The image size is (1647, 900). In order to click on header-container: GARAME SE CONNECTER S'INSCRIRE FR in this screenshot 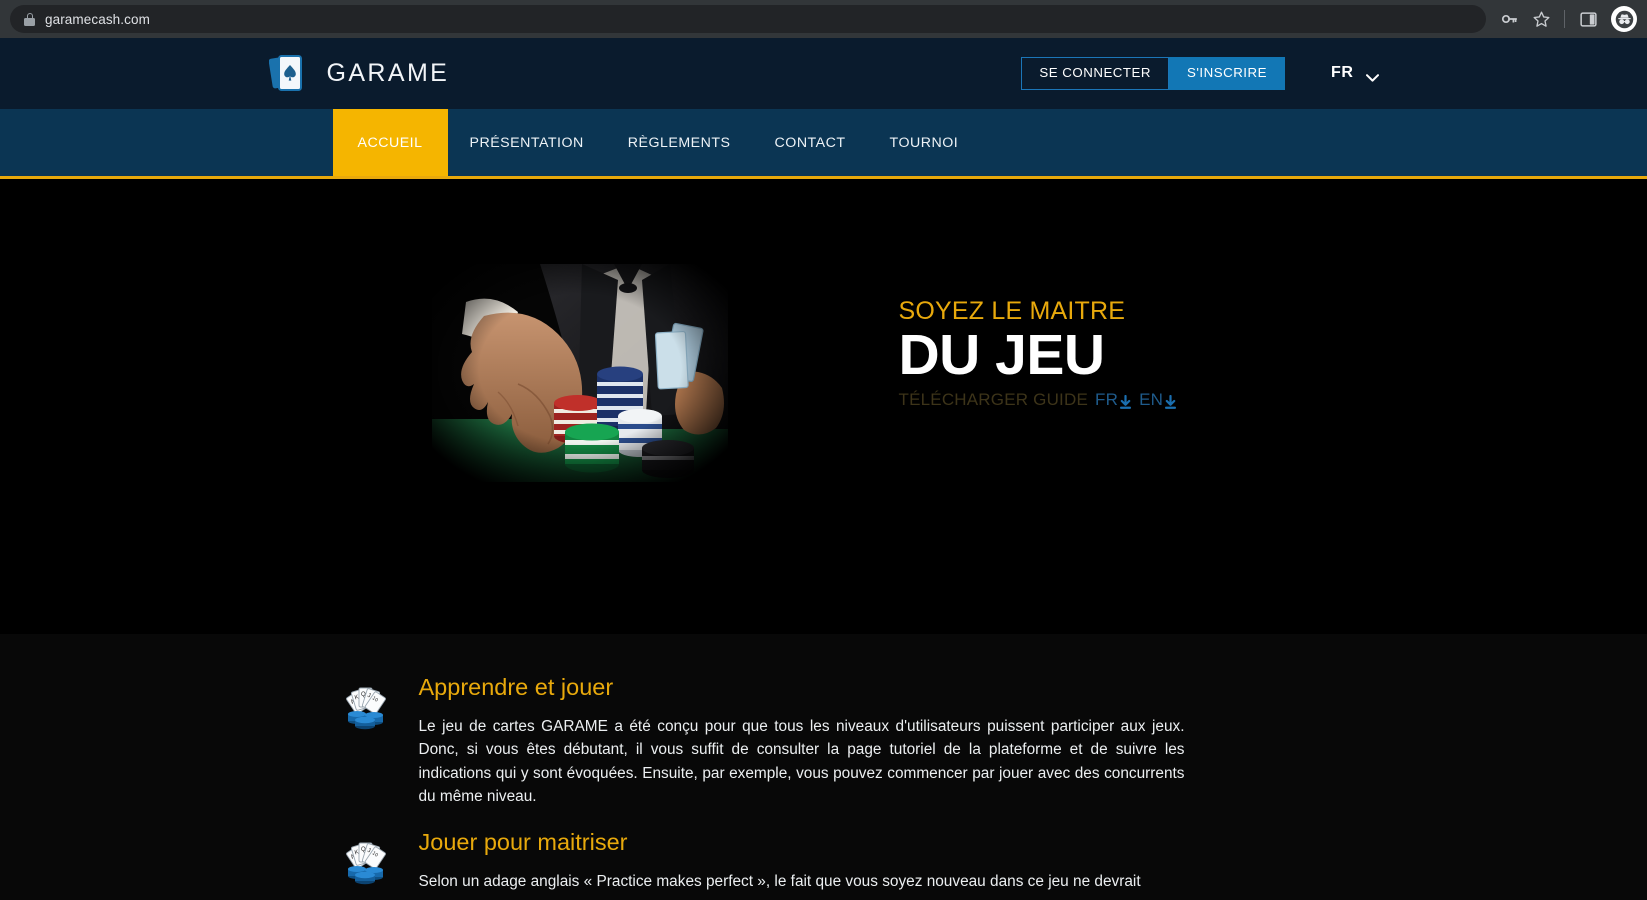, I will do `click(823, 73)`.